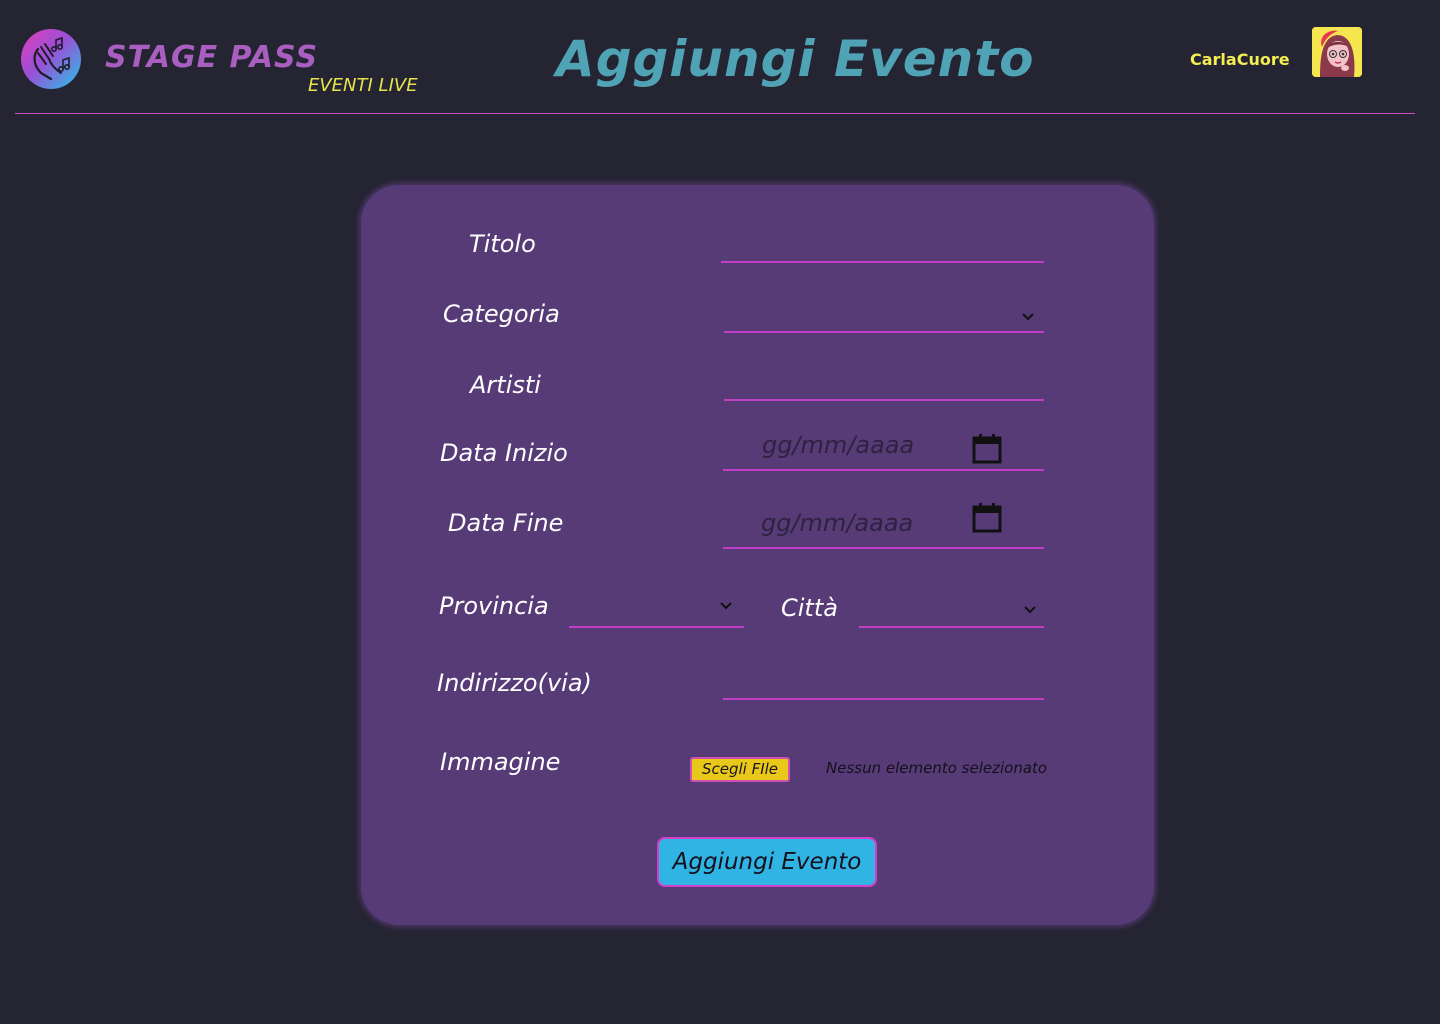 This screenshot has width=1440, height=1024. Describe the element at coordinates (767, 862) in the screenshot. I see `add-event-button: Aggiungi Evento` at that location.